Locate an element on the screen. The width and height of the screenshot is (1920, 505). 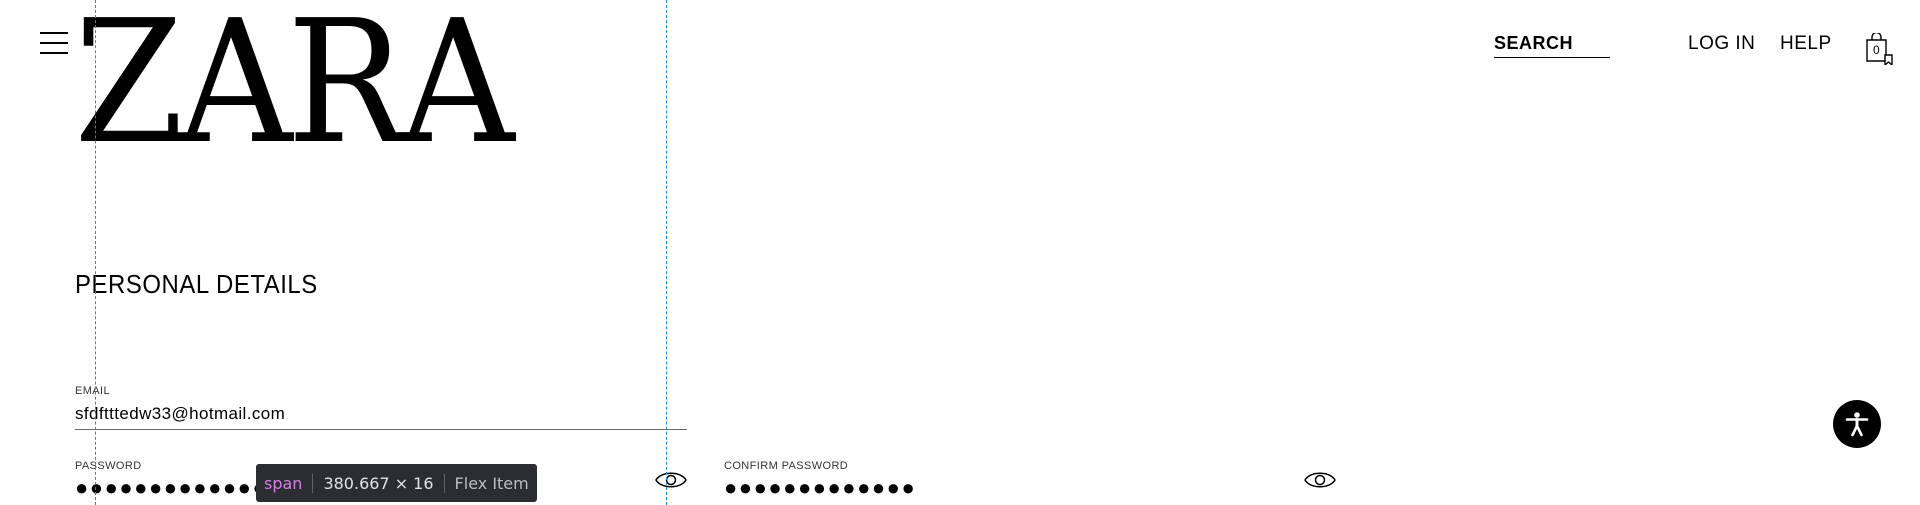
bag-icon: 0 is located at coordinates (1879, 49).